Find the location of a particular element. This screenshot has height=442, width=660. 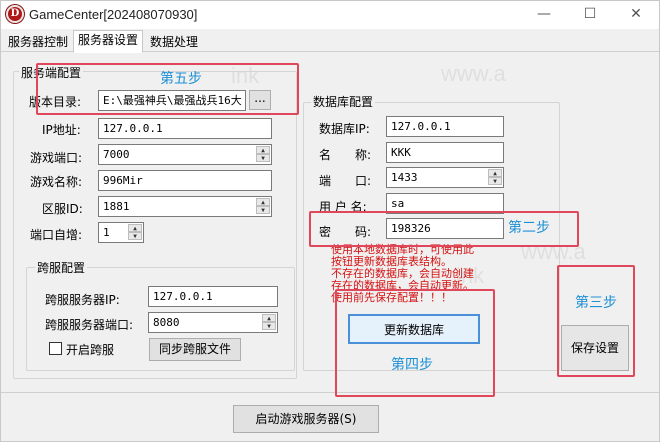

db-port-label: 端 口: is located at coordinates (345, 181).